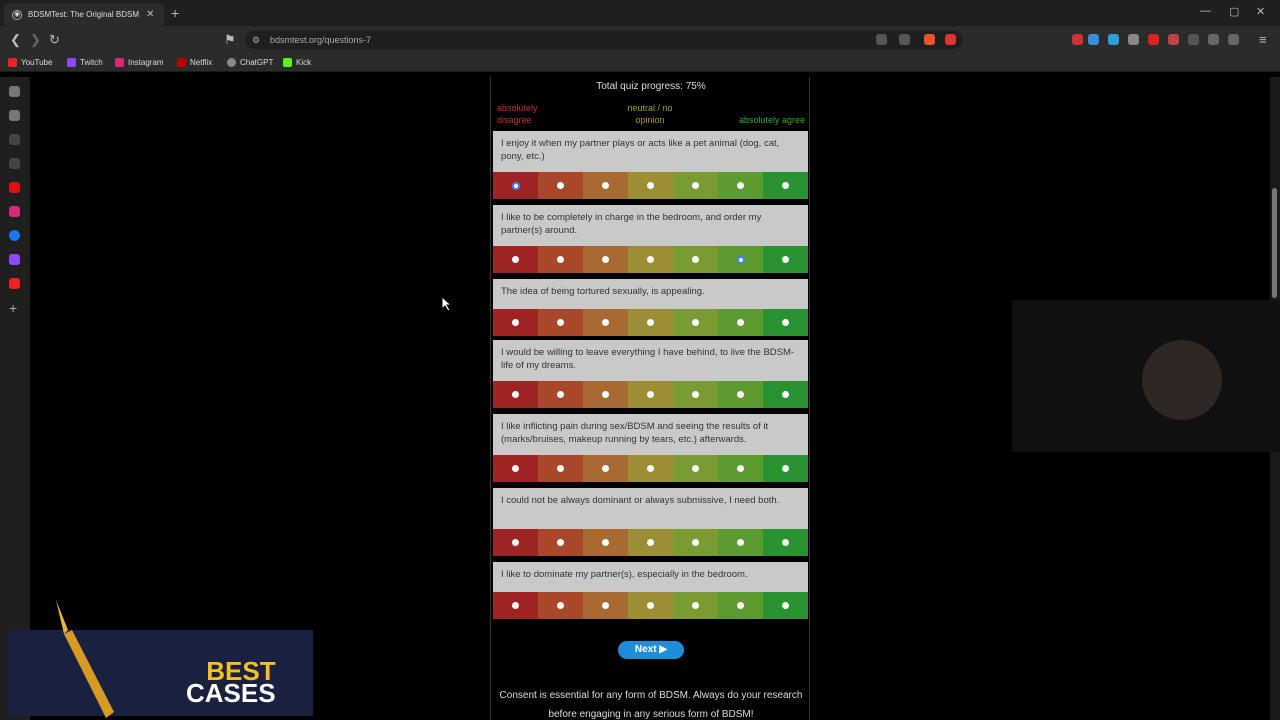 This screenshot has width=1280, height=720. I want to click on bookmark-twitch: Twitch, so click(85, 62).